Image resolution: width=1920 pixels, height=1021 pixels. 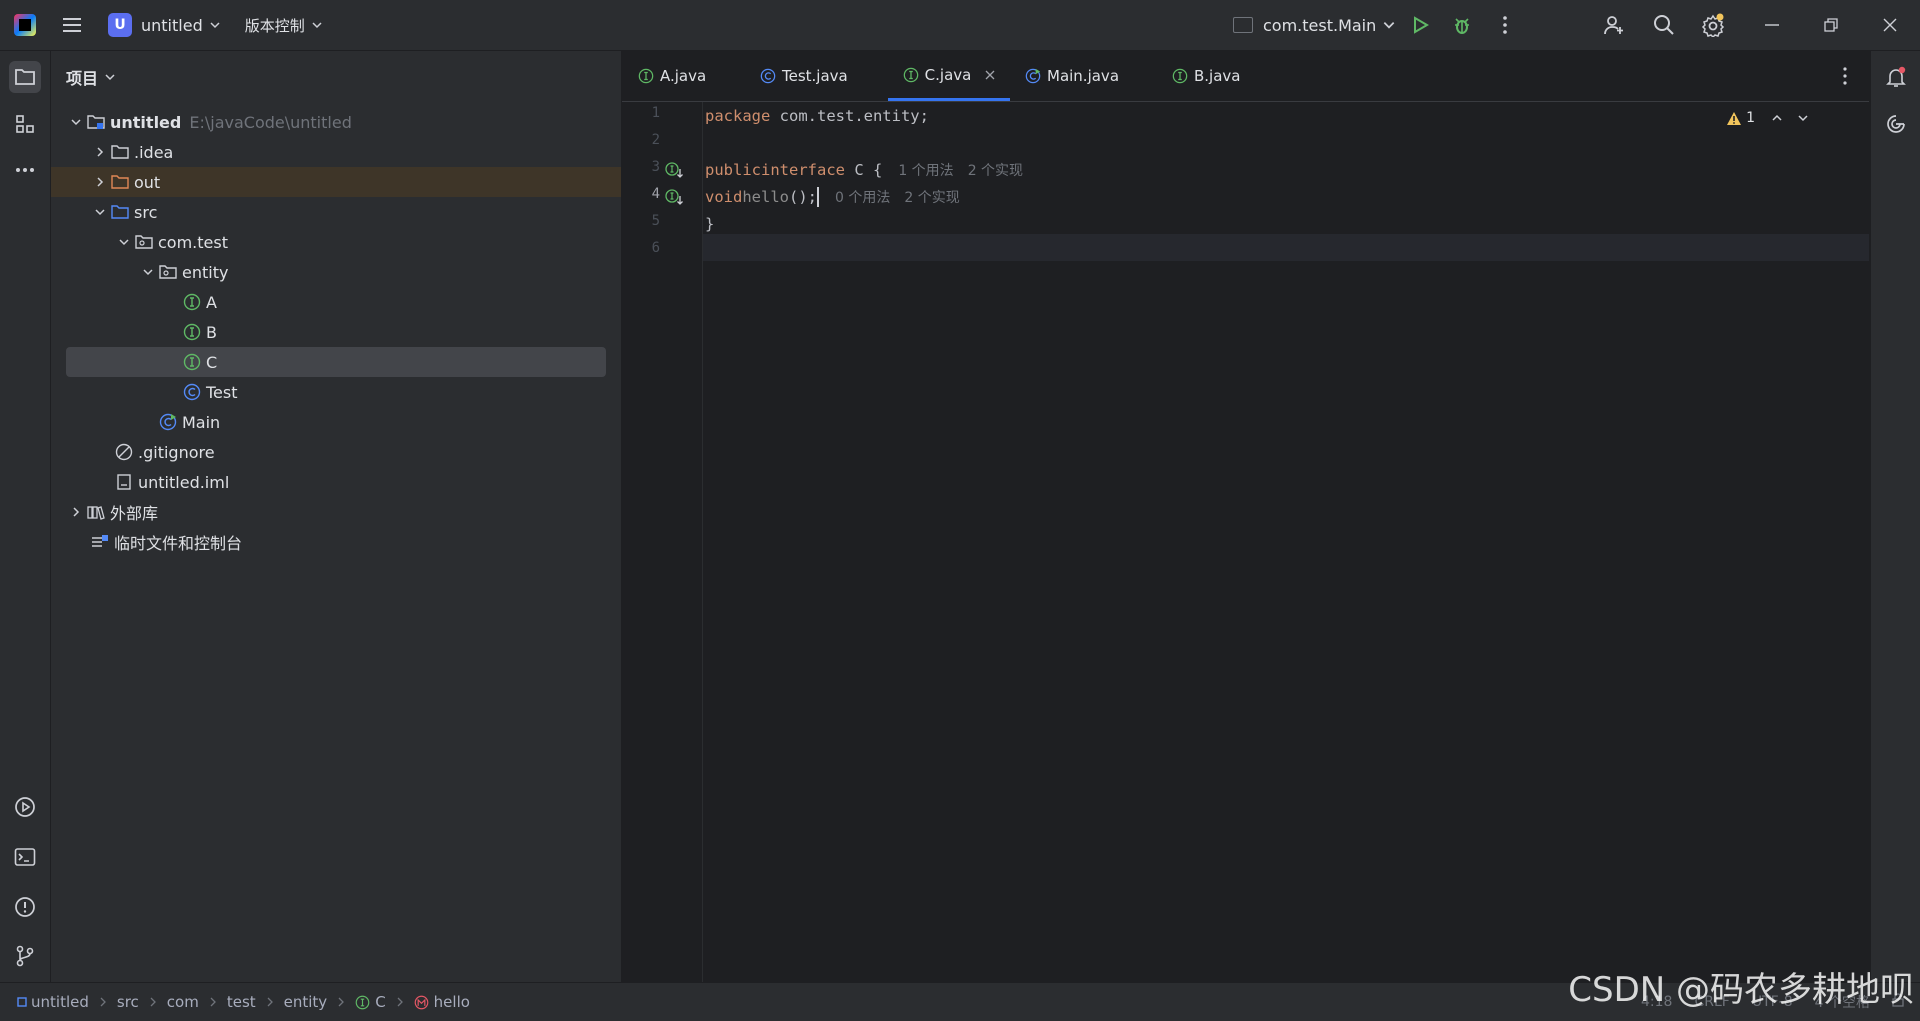 What do you see at coordinates (183, 1002) in the screenshot?
I see `breadcrumb-item: com` at bounding box center [183, 1002].